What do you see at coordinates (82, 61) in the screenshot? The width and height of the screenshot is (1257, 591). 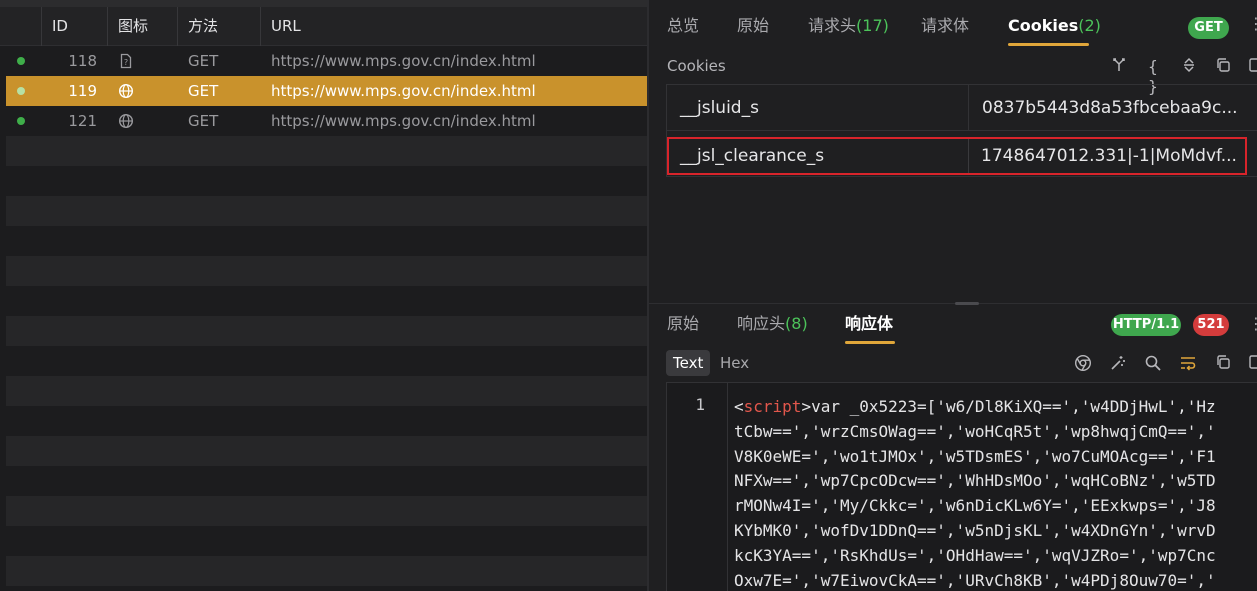 I see `row-id: 118` at bounding box center [82, 61].